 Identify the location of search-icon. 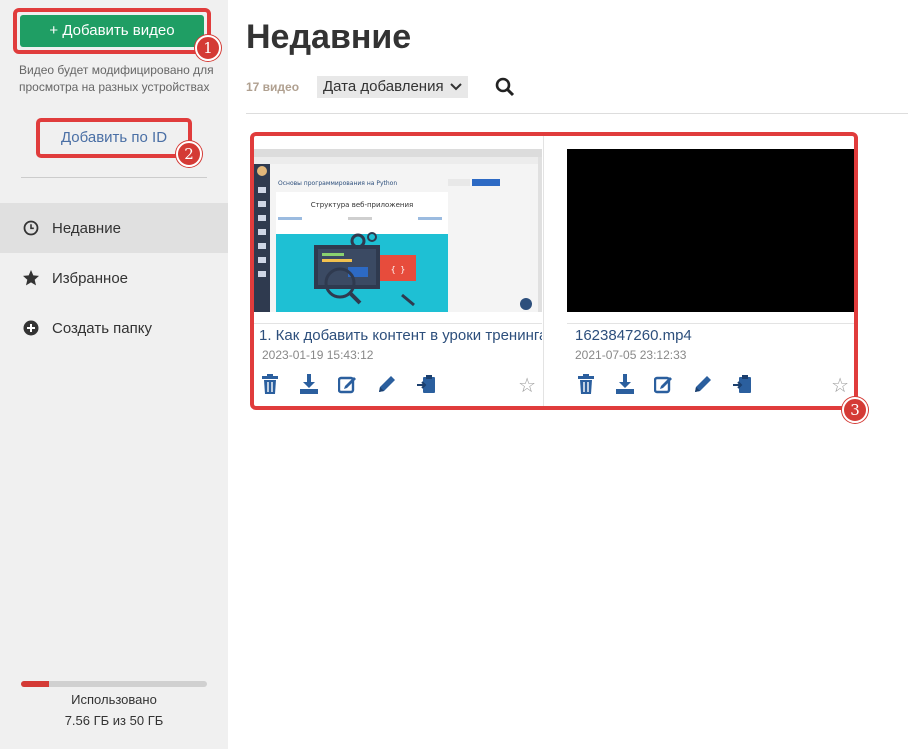
(505, 87).